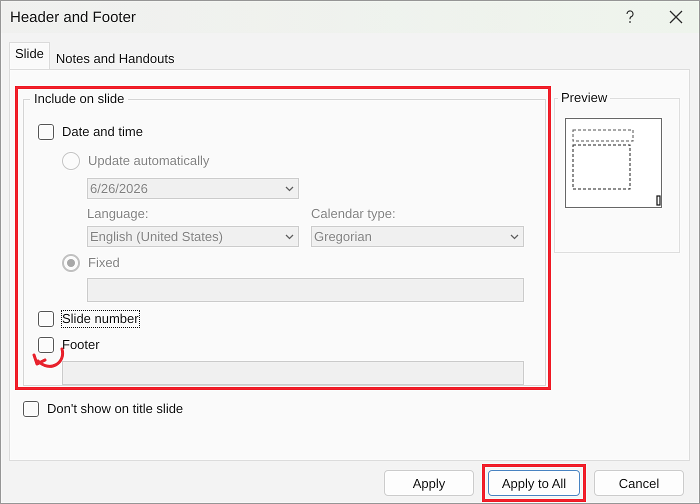 The width and height of the screenshot is (700, 504). What do you see at coordinates (115, 409) in the screenshot?
I see `checkbox-label: Don't show on title slide` at bounding box center [115, 409].